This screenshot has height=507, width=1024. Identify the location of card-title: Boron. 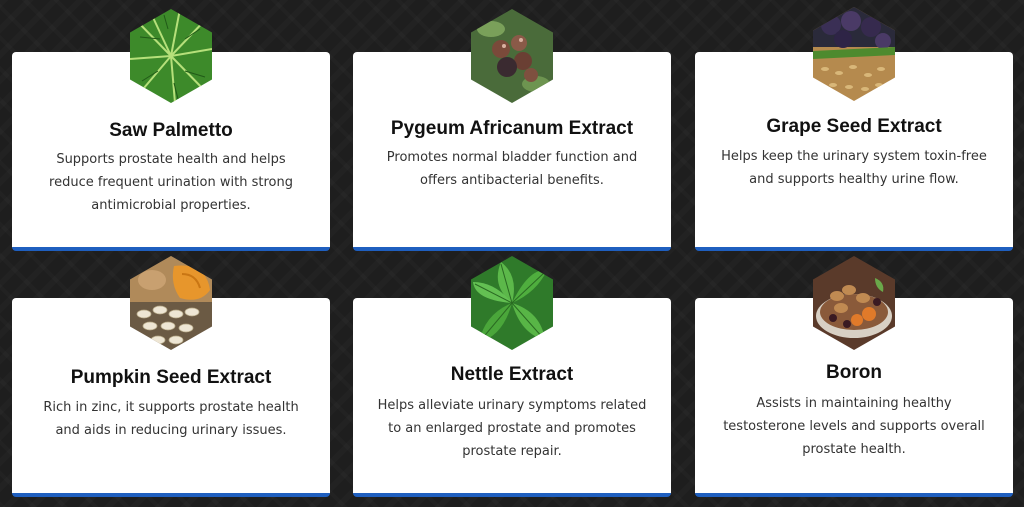
(854, 372).